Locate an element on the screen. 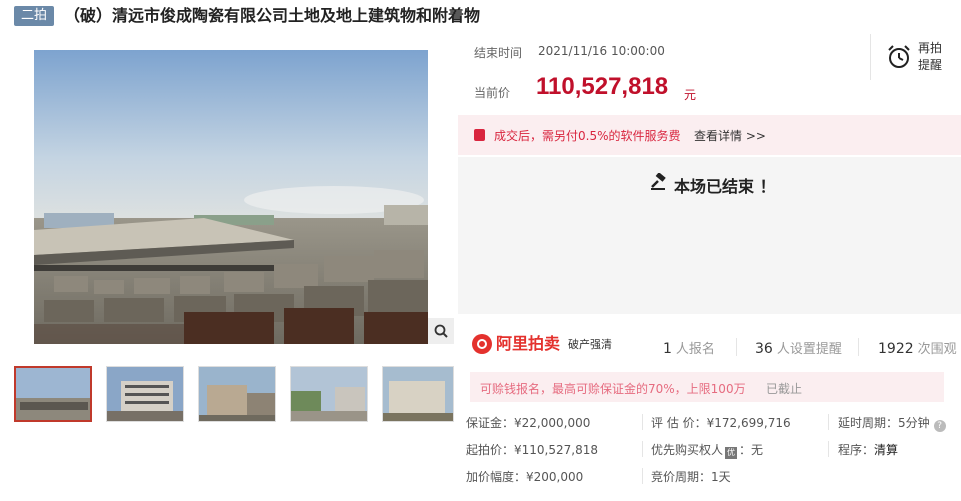 The width and height of the screenshot is (961, 501). remind-stat: 36 人设置提醒 is located at coordinates (798, 347).